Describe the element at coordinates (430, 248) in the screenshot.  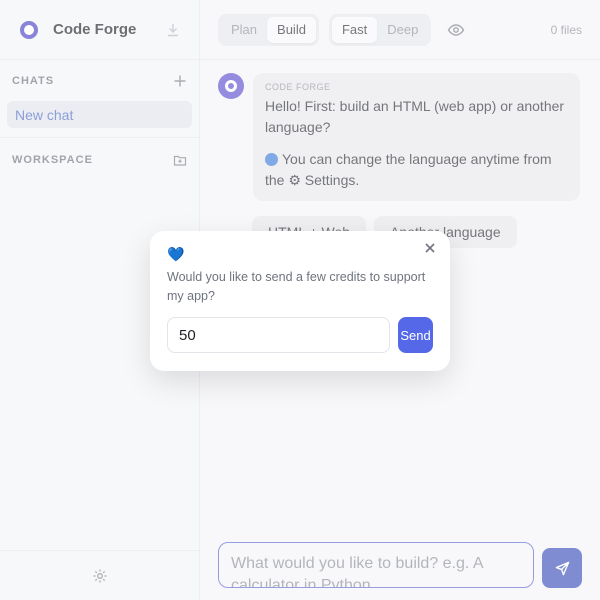
I see `close-icon` at that location.